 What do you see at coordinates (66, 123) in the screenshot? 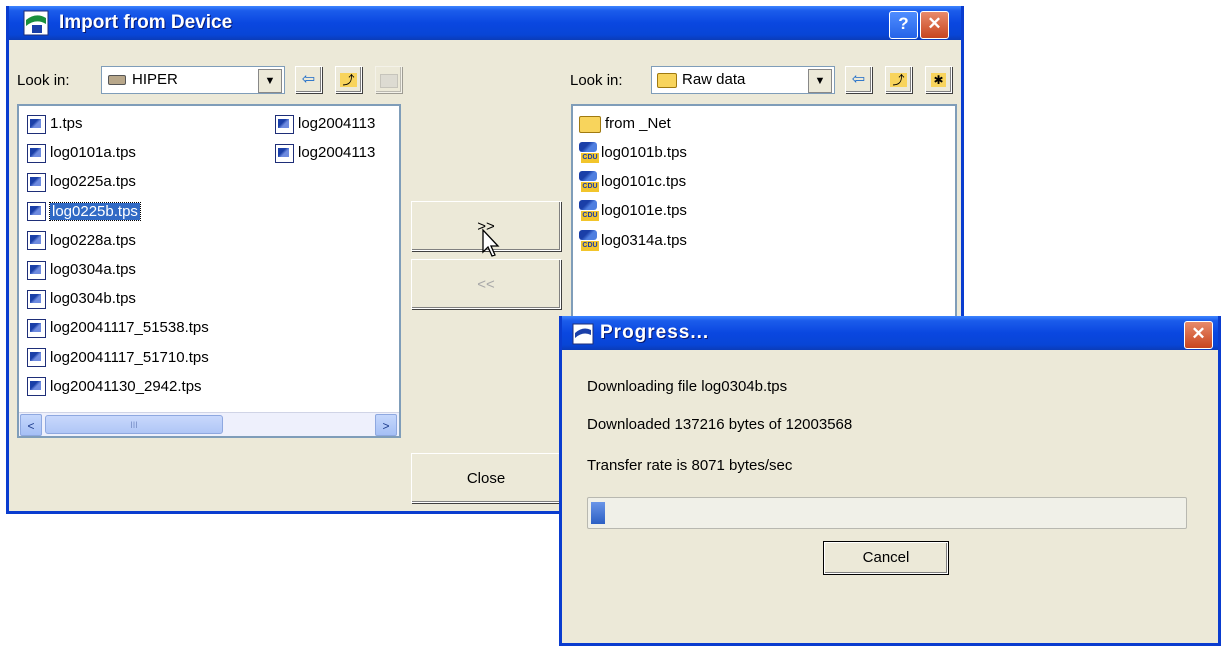
I see `file-name: 1.tps` at bounding box center [66, 123].